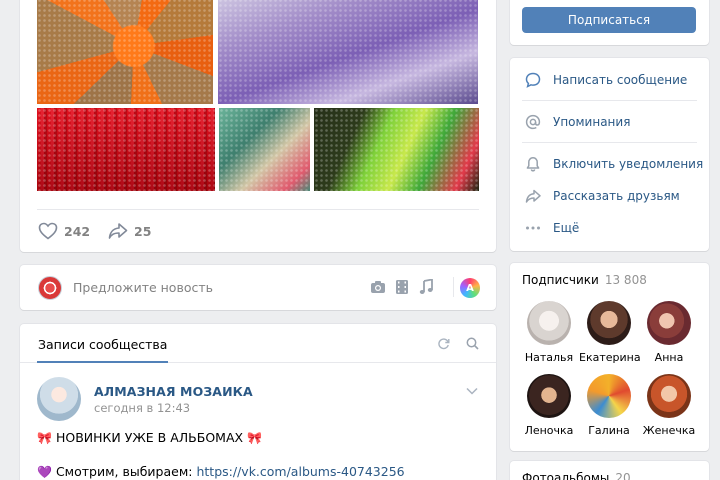  Describe the element at coordinates (620, 80) in the screenshot. I see `write-message-label: Написать сообщение` at that location.